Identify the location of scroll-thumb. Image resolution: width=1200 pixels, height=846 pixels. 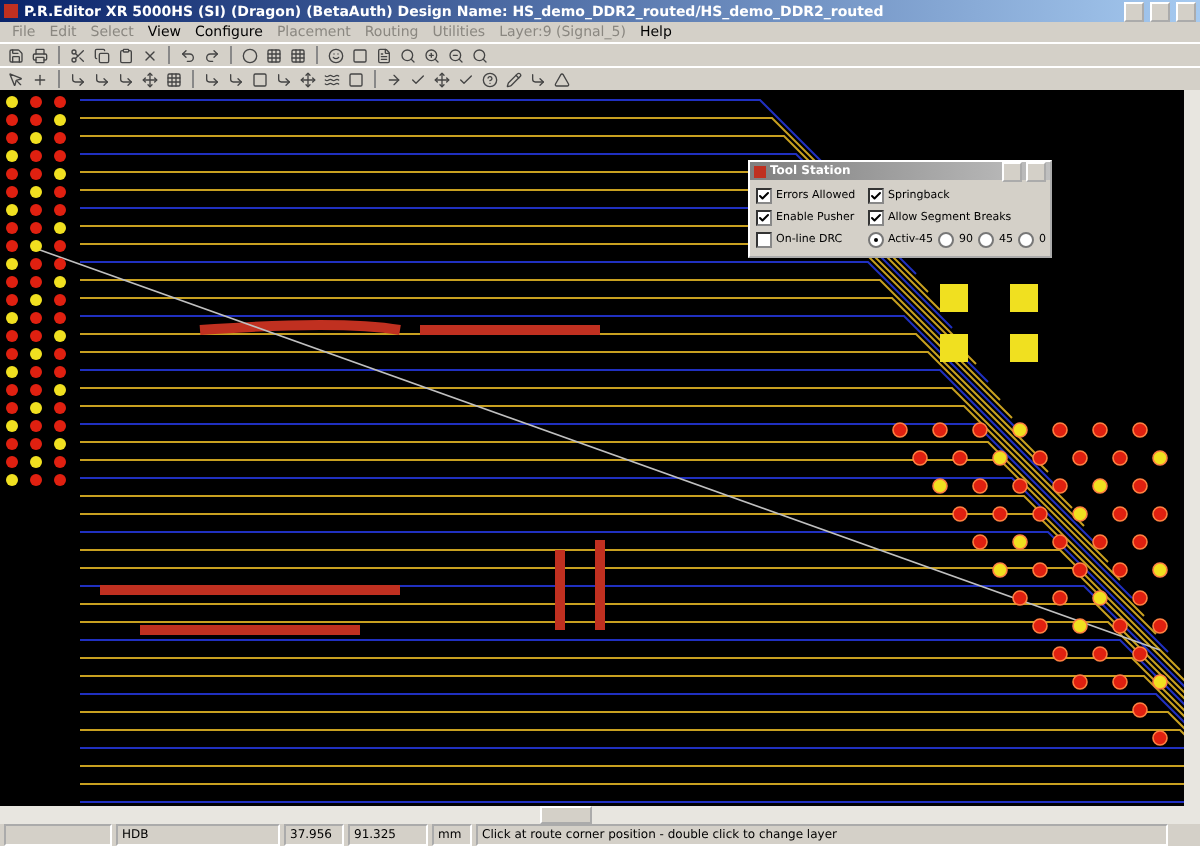
(566, 815).